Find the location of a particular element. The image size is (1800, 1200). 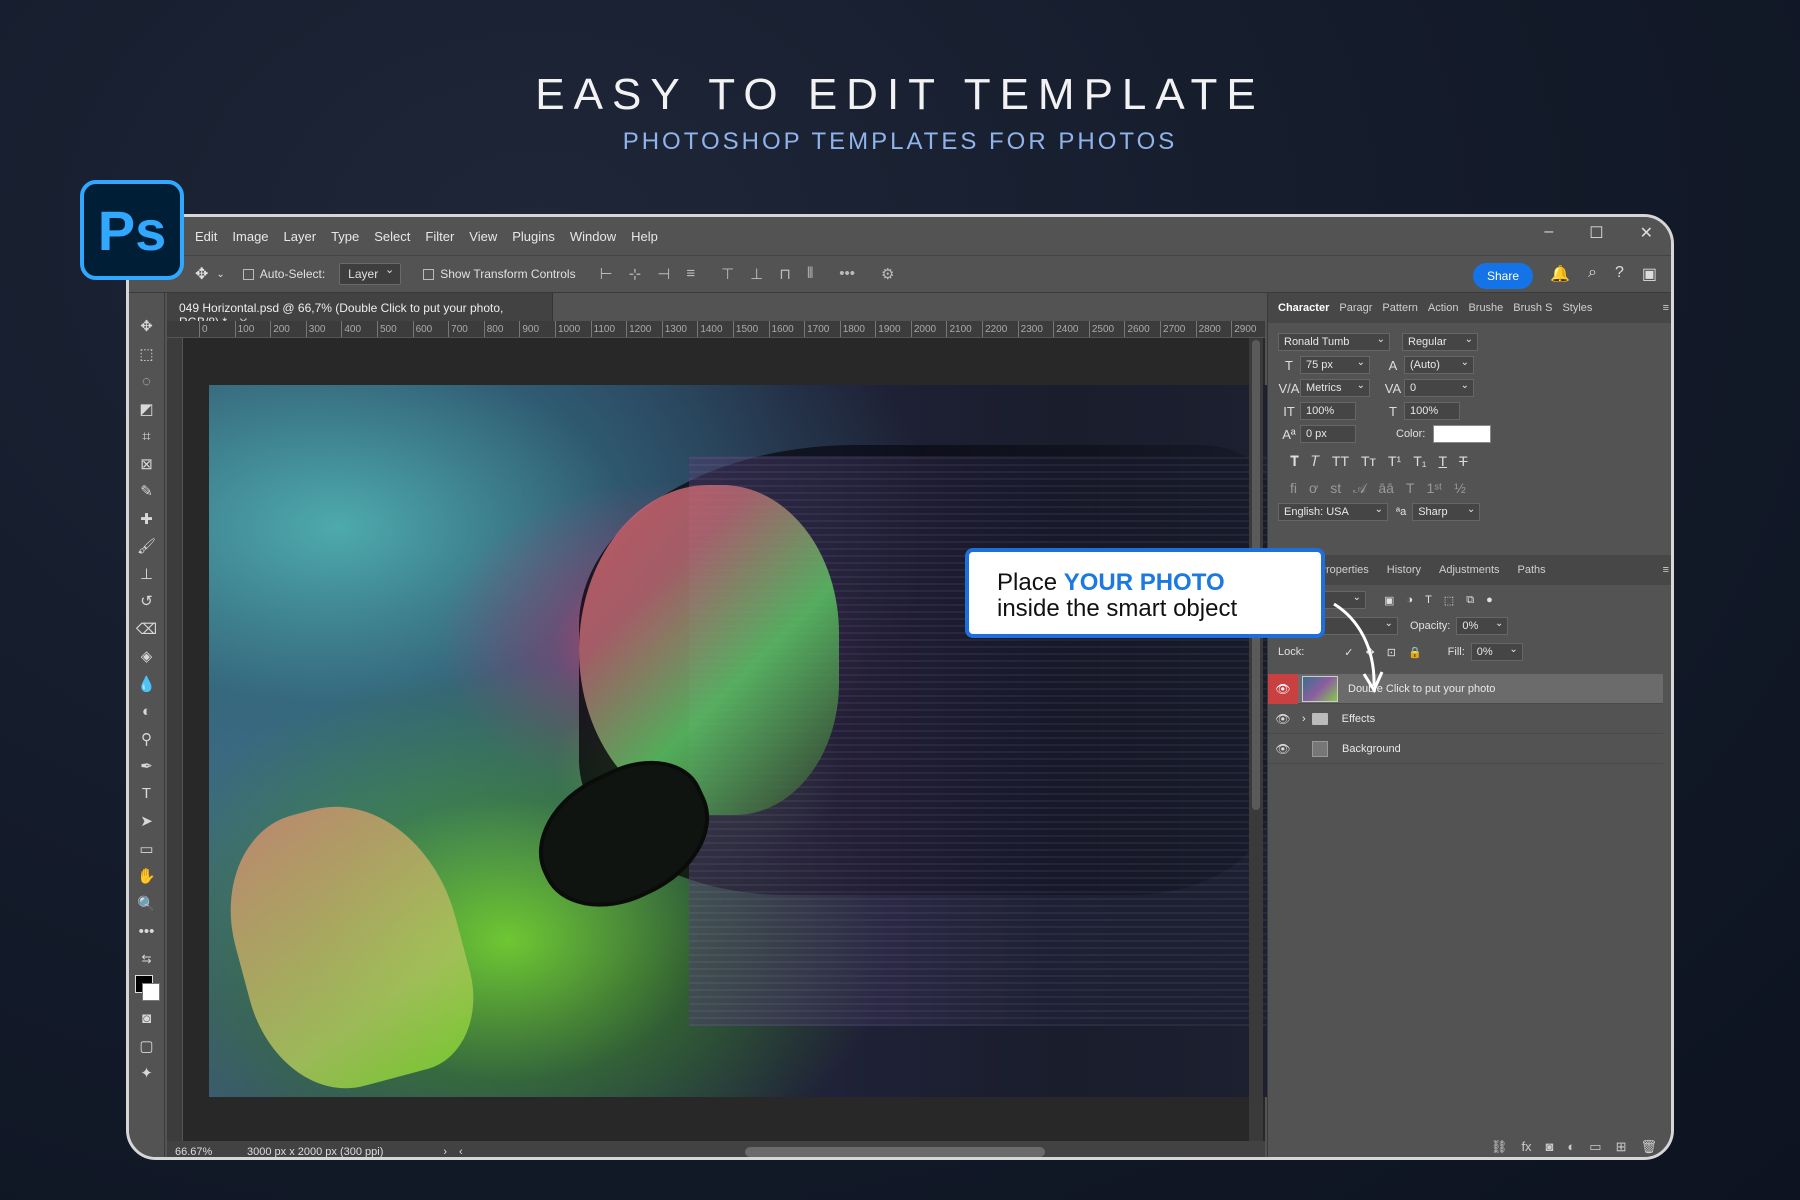

titling-icon: T is located at coordinates (1410, 488).